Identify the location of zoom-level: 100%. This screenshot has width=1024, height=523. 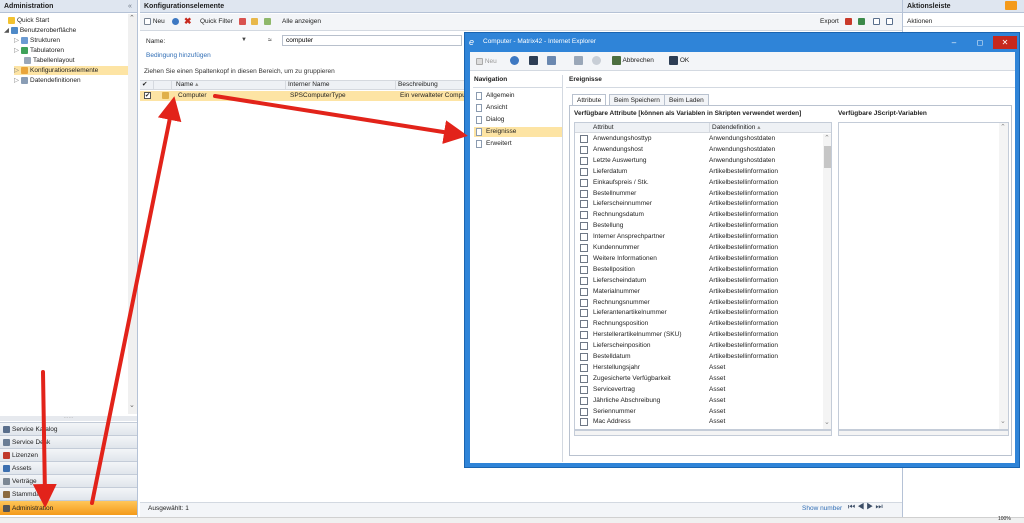
(1004, 519).